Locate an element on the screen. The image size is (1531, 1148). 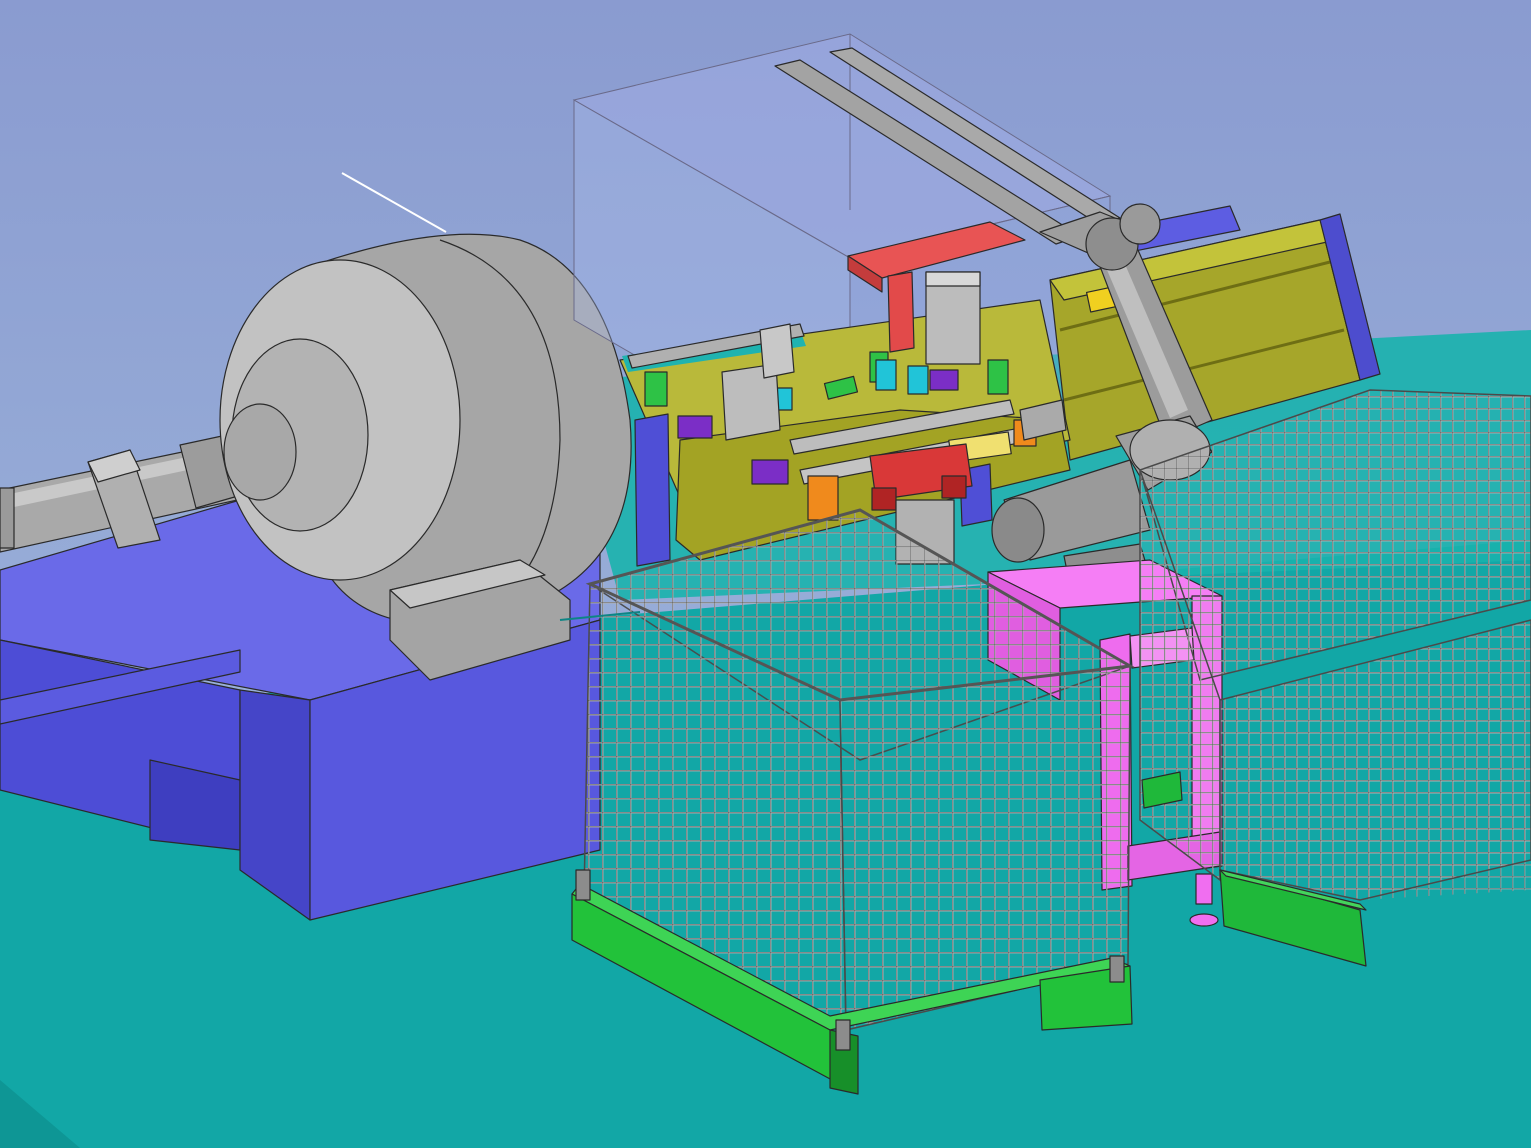
robot-base-joint is located at coordinates (1018, 530).